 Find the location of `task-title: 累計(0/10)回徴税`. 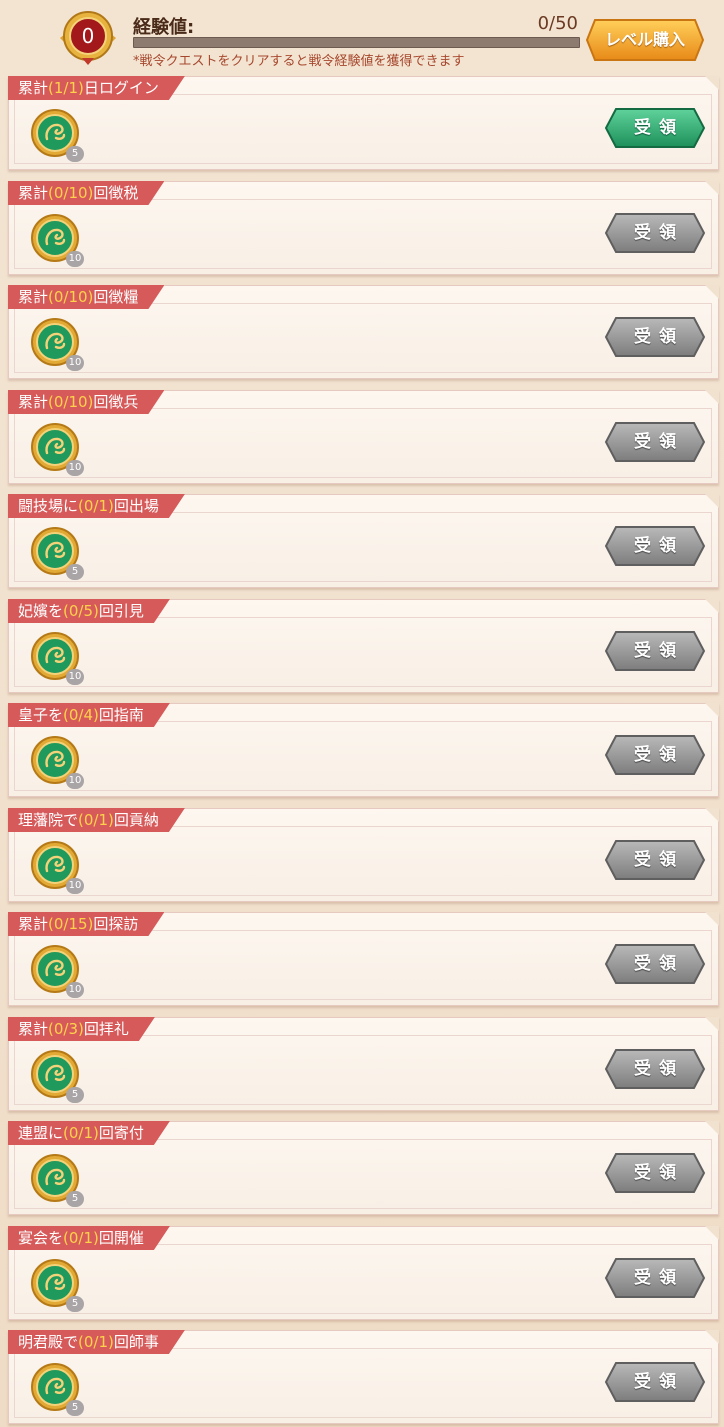

task-title: 累計(0/10)回徴税 is located at coordinates (86, 193).